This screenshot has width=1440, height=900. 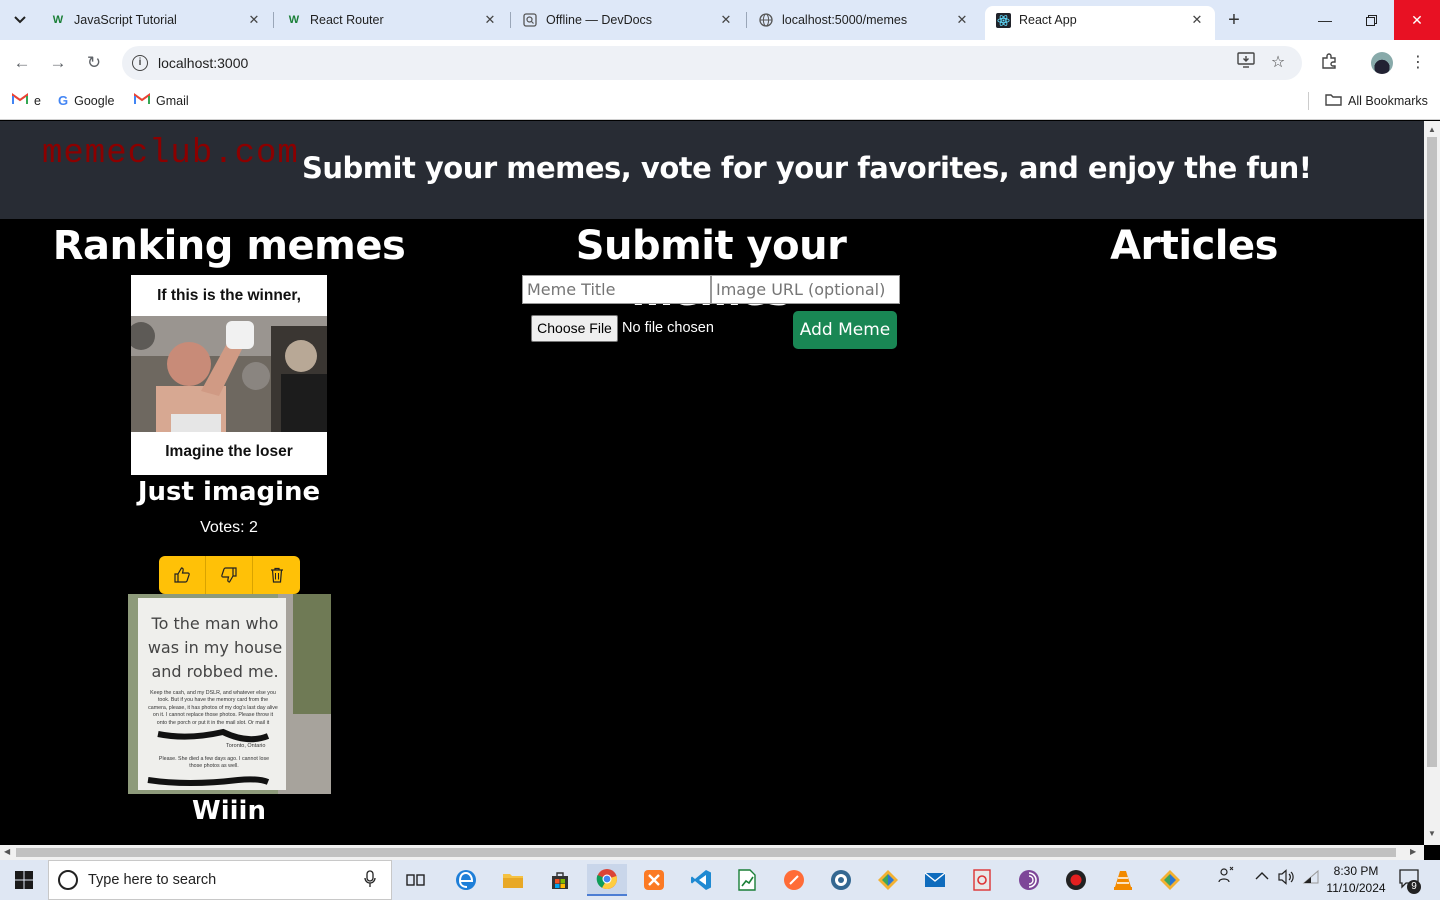 What do you see at coordinates (616, 289) in the screenshot?
I see `meme-title-input` at bounding box center [616, 289].